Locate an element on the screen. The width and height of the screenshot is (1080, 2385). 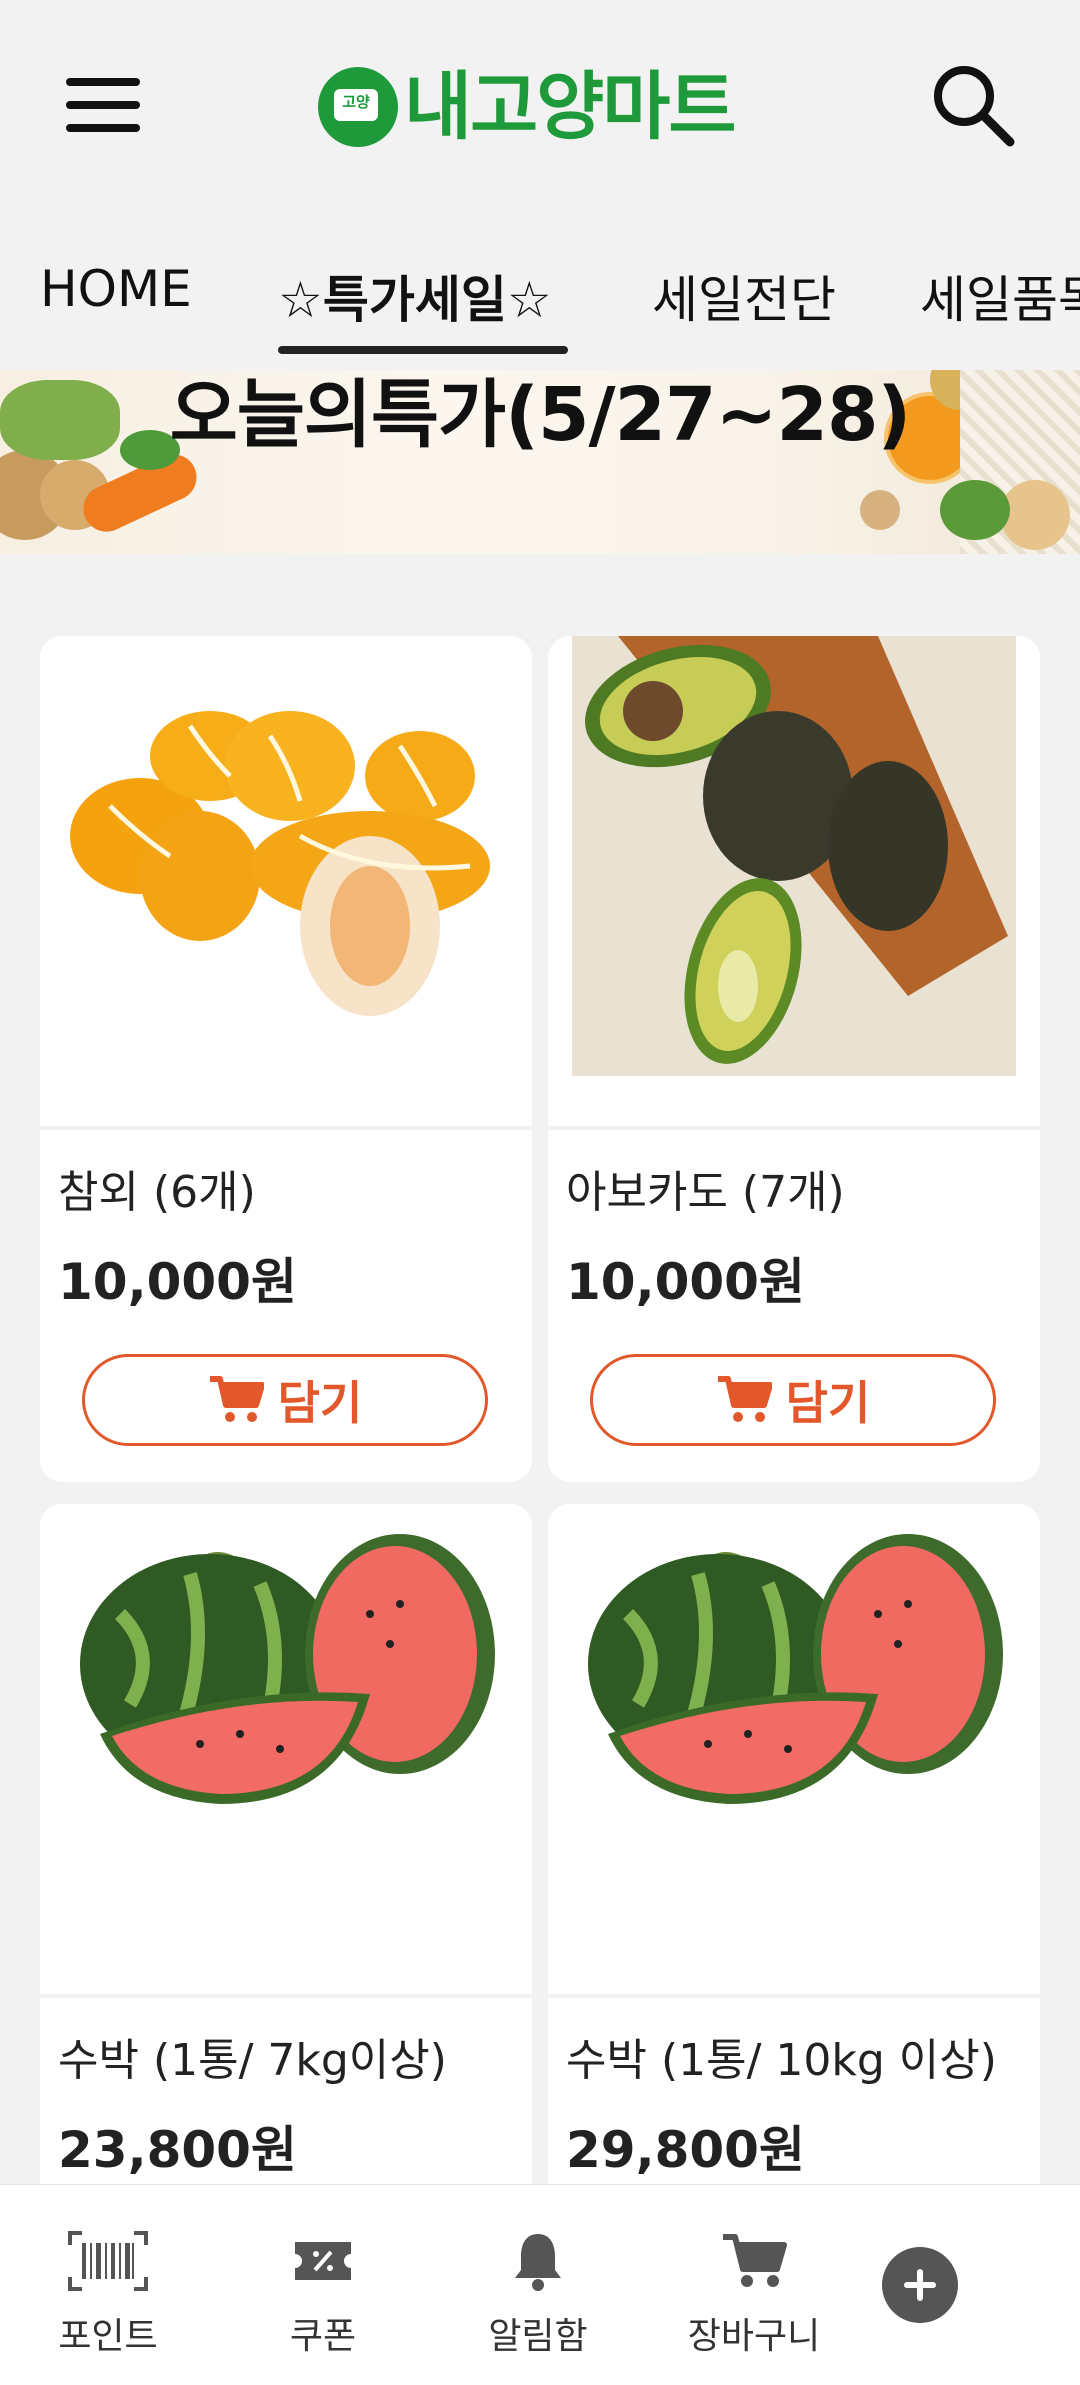
nav-item-cart: 장바구니 is located at coordinates (754, 2290).